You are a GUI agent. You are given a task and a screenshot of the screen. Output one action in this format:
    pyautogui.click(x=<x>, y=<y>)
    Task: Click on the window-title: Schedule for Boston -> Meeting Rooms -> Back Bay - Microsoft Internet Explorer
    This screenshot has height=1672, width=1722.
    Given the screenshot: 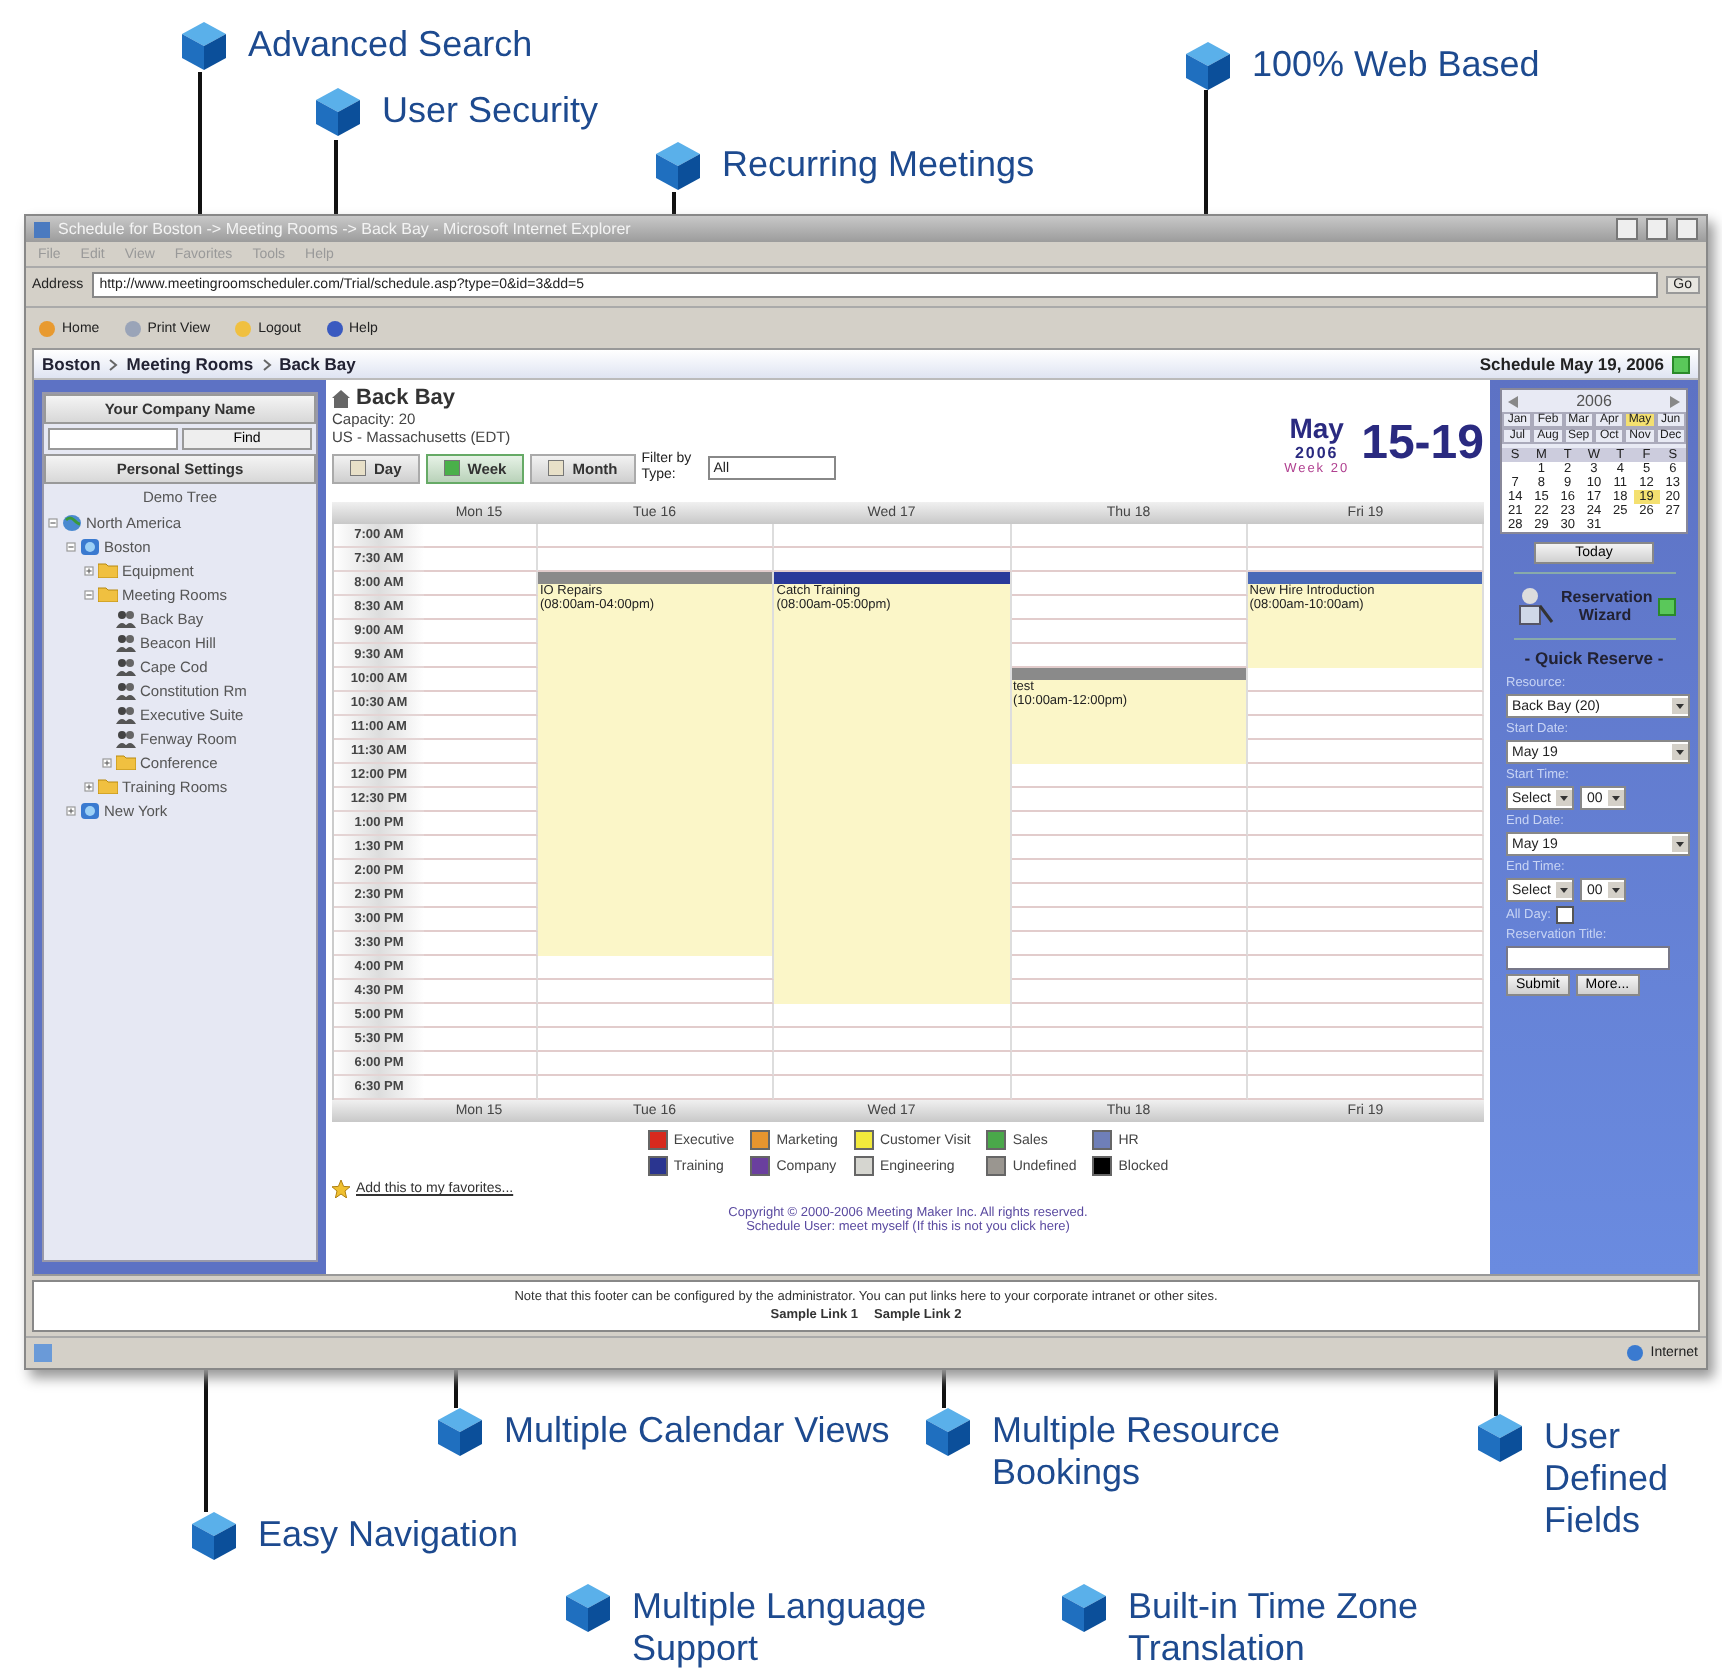 What is the action you would take?
    pyautogui.click(x=345, y=229)
    